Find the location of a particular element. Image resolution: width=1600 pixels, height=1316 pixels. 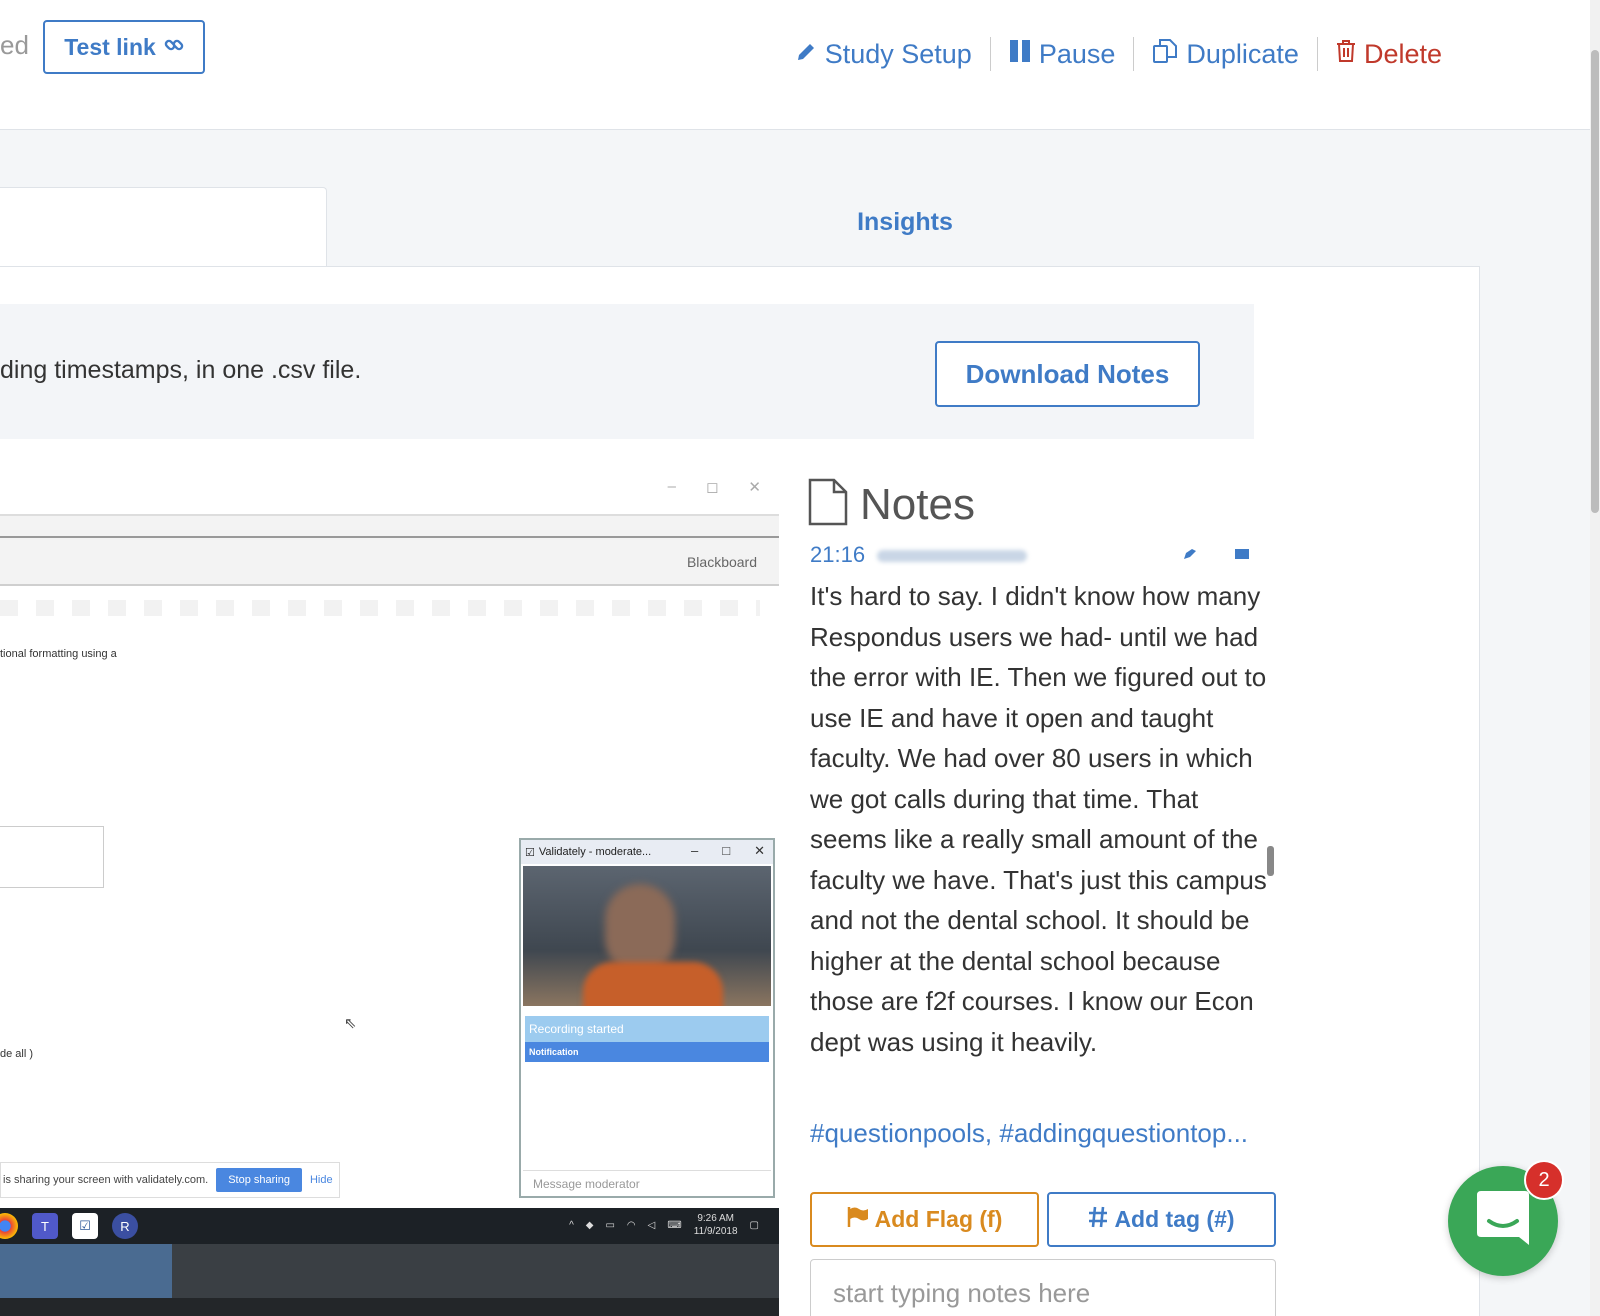

participant-webcam is located at coordinates (647, 936).